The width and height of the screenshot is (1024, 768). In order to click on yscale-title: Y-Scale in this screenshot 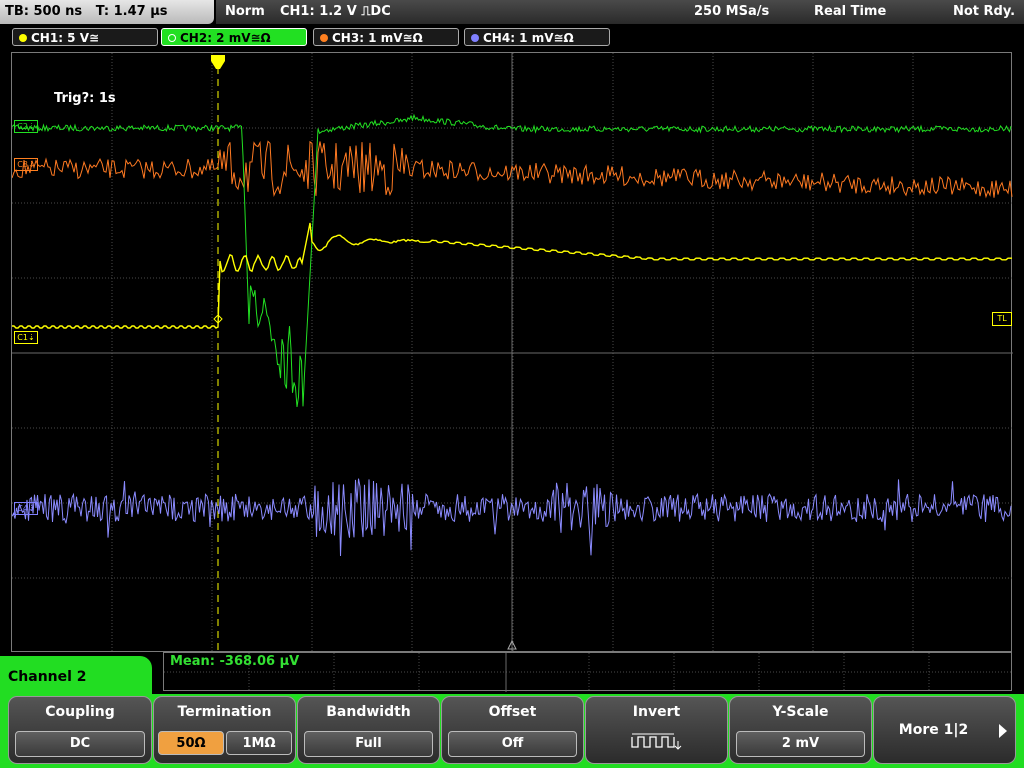, I will do `click(800, 712)`.